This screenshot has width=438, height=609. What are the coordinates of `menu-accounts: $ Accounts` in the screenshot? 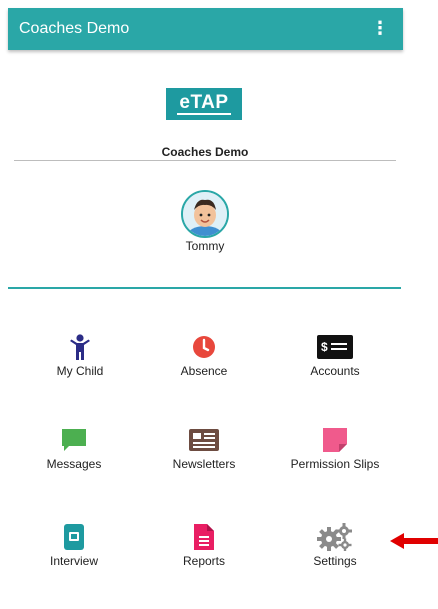 It's located at (335, 362).